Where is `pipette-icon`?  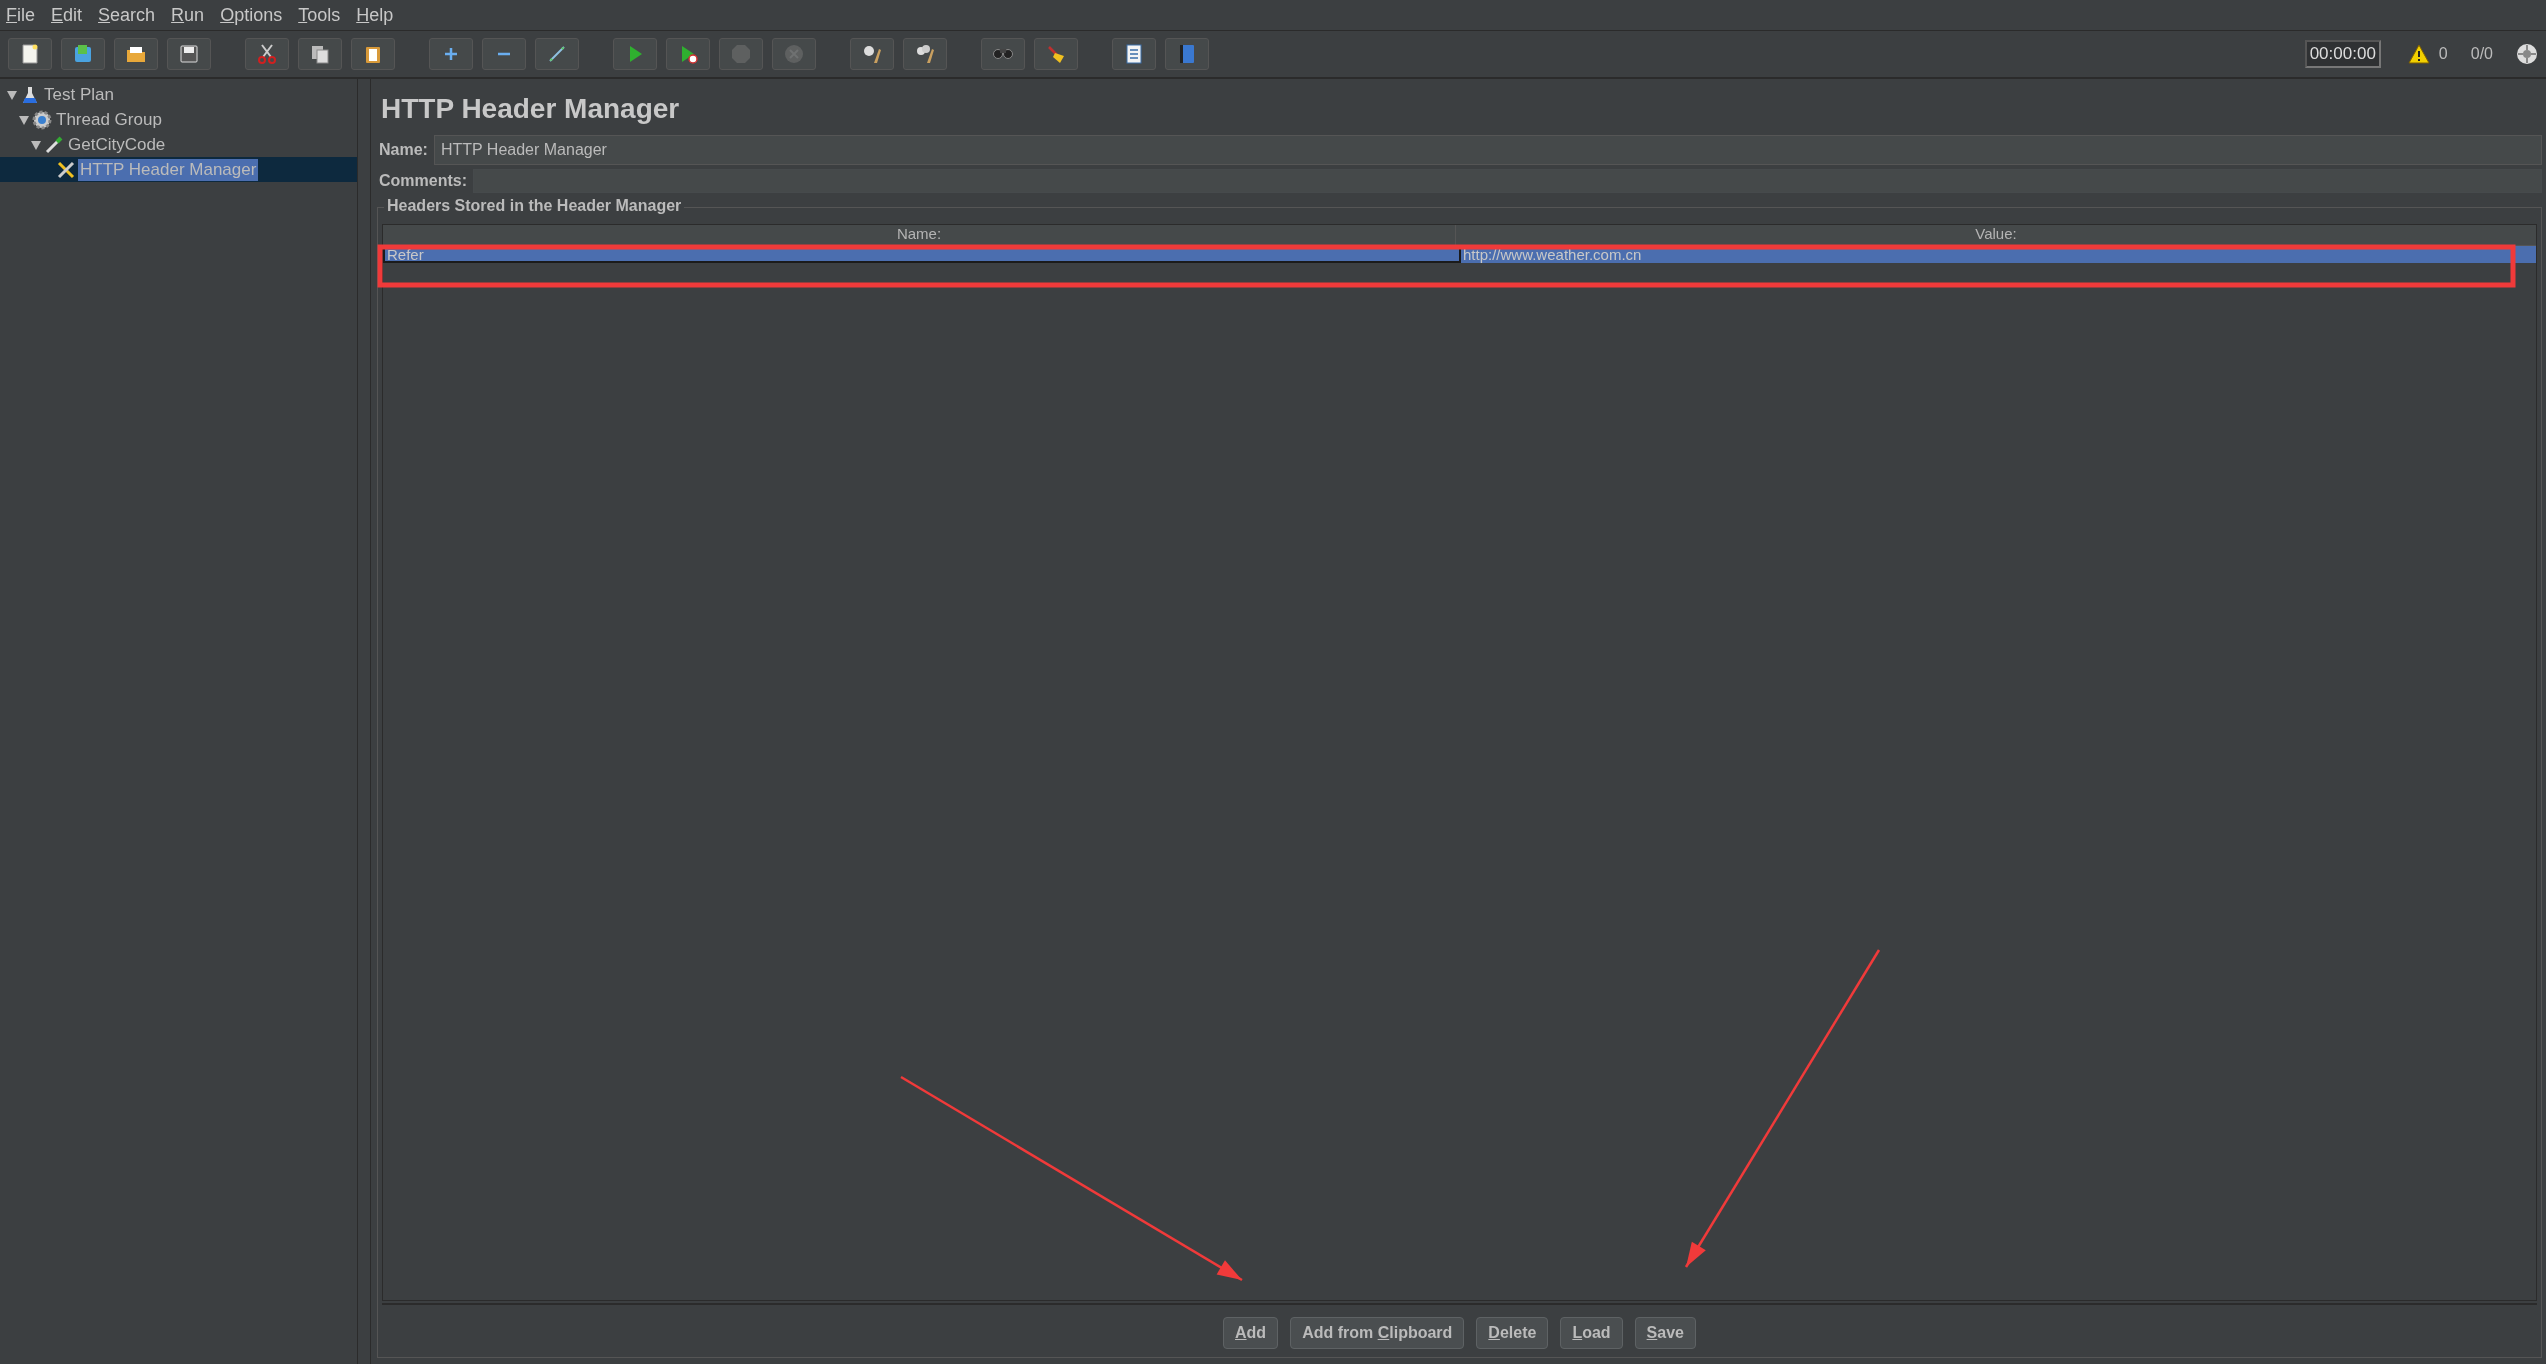 pipette-icon is located at coordinates (54, 144).